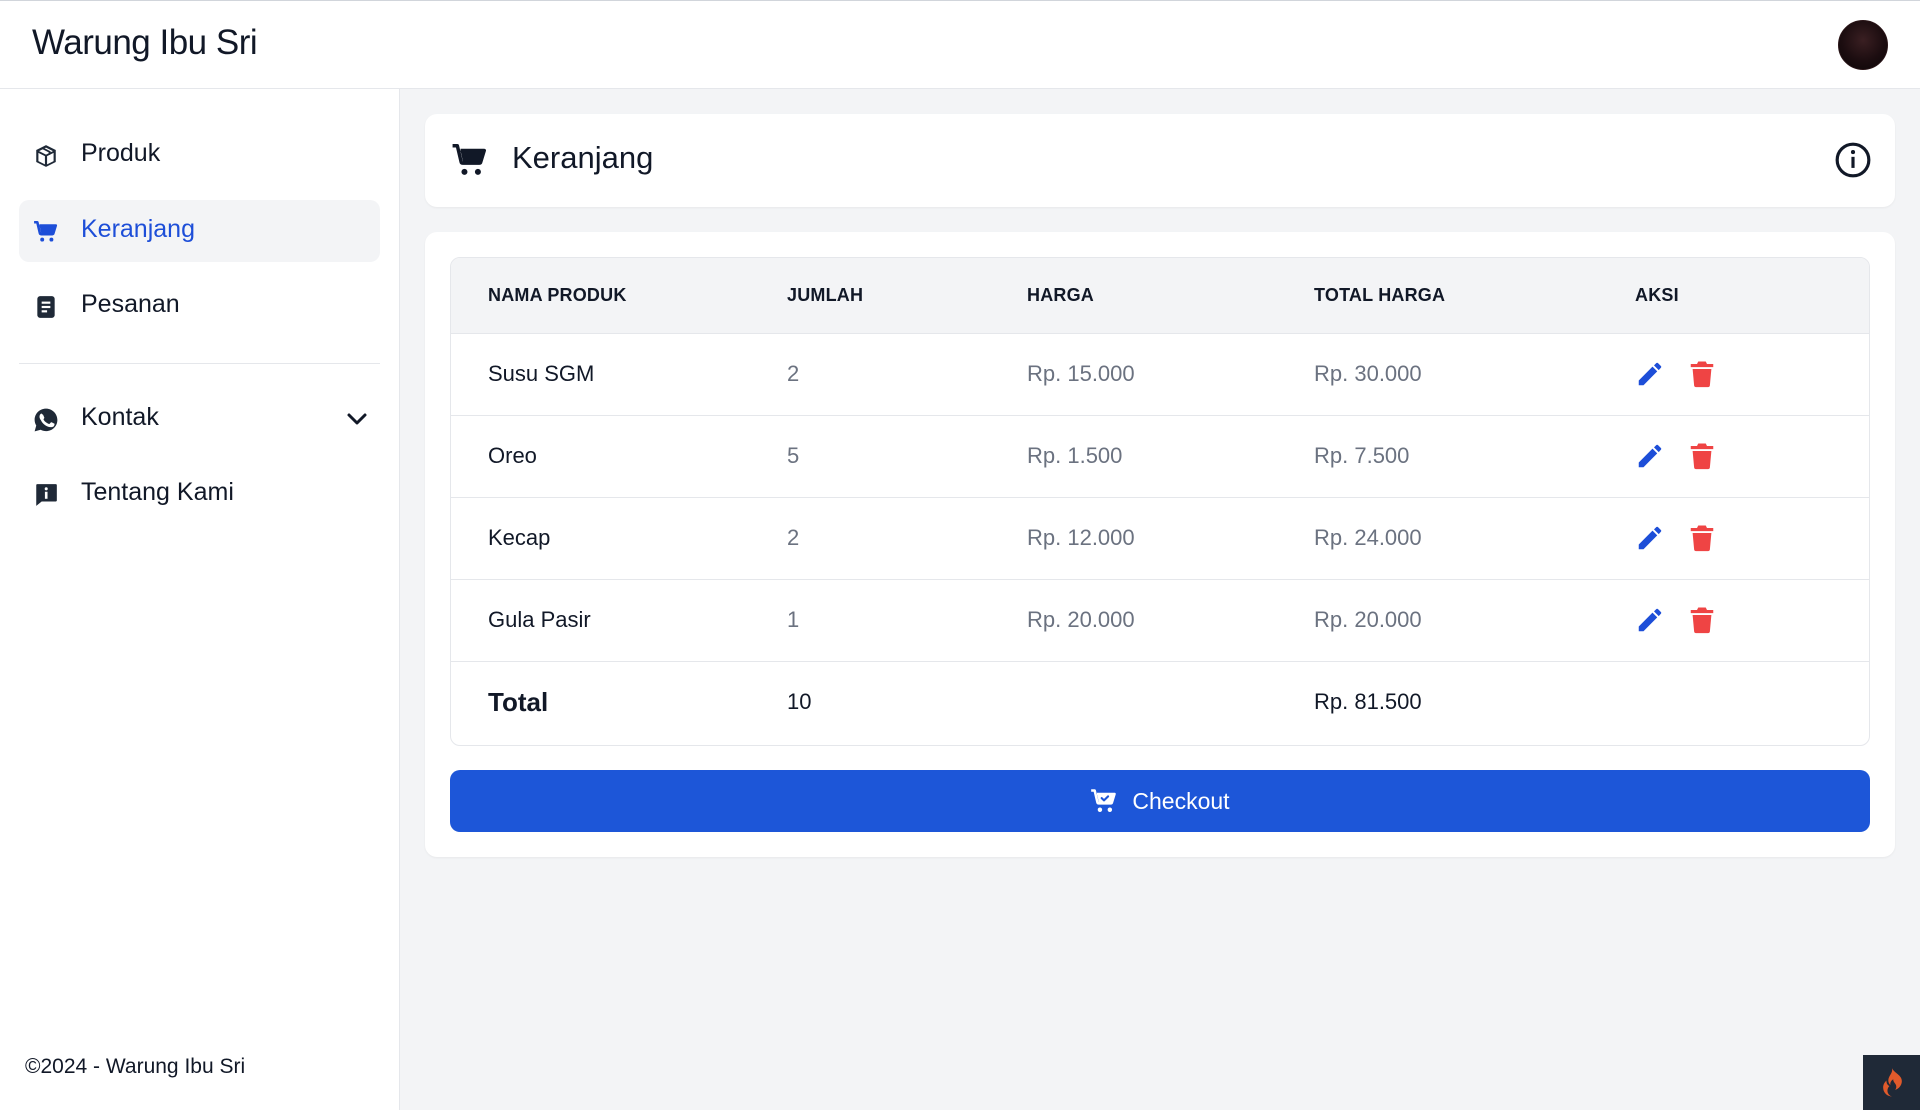  I want to click on sidebar-item-label: Pesanan, so click(130, 304).